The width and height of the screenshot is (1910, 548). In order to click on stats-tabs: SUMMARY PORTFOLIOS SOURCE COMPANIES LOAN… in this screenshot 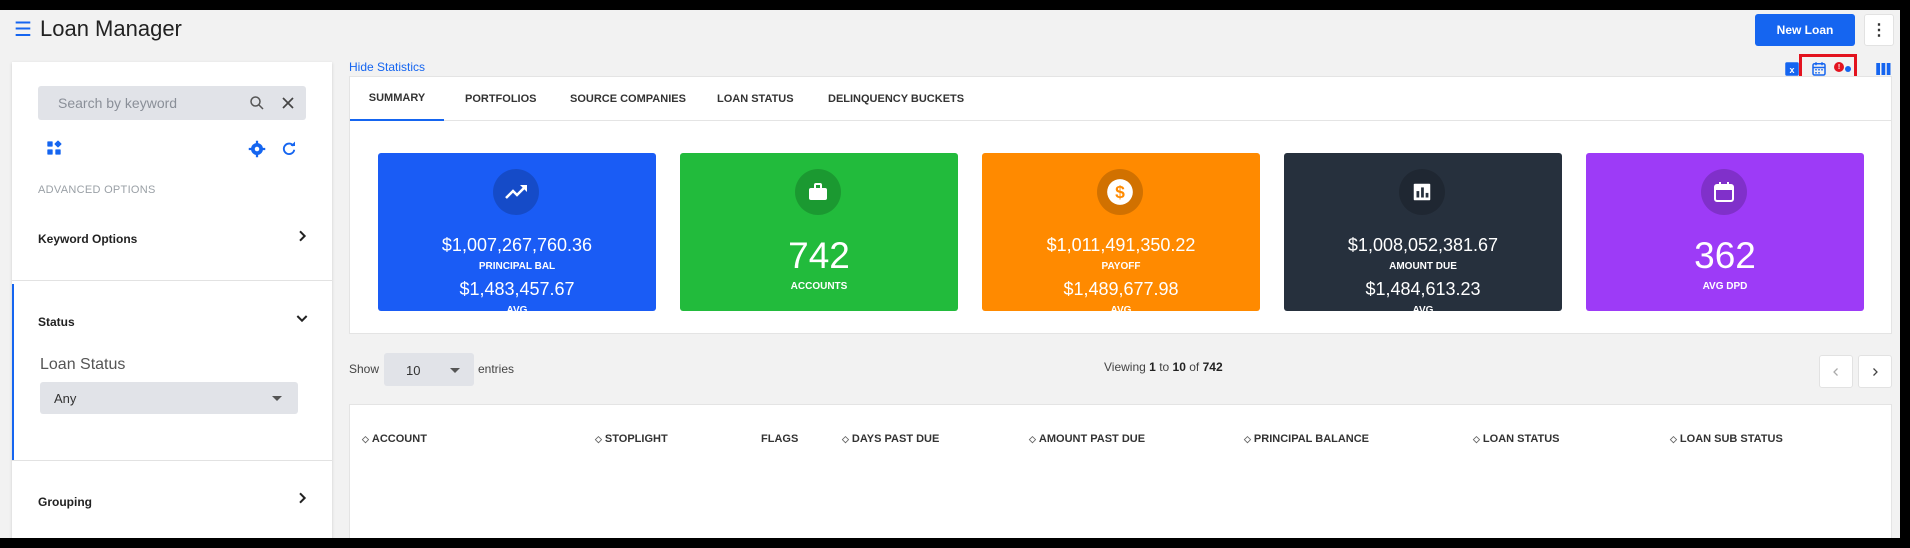, I will do `click(1120, 99)`.